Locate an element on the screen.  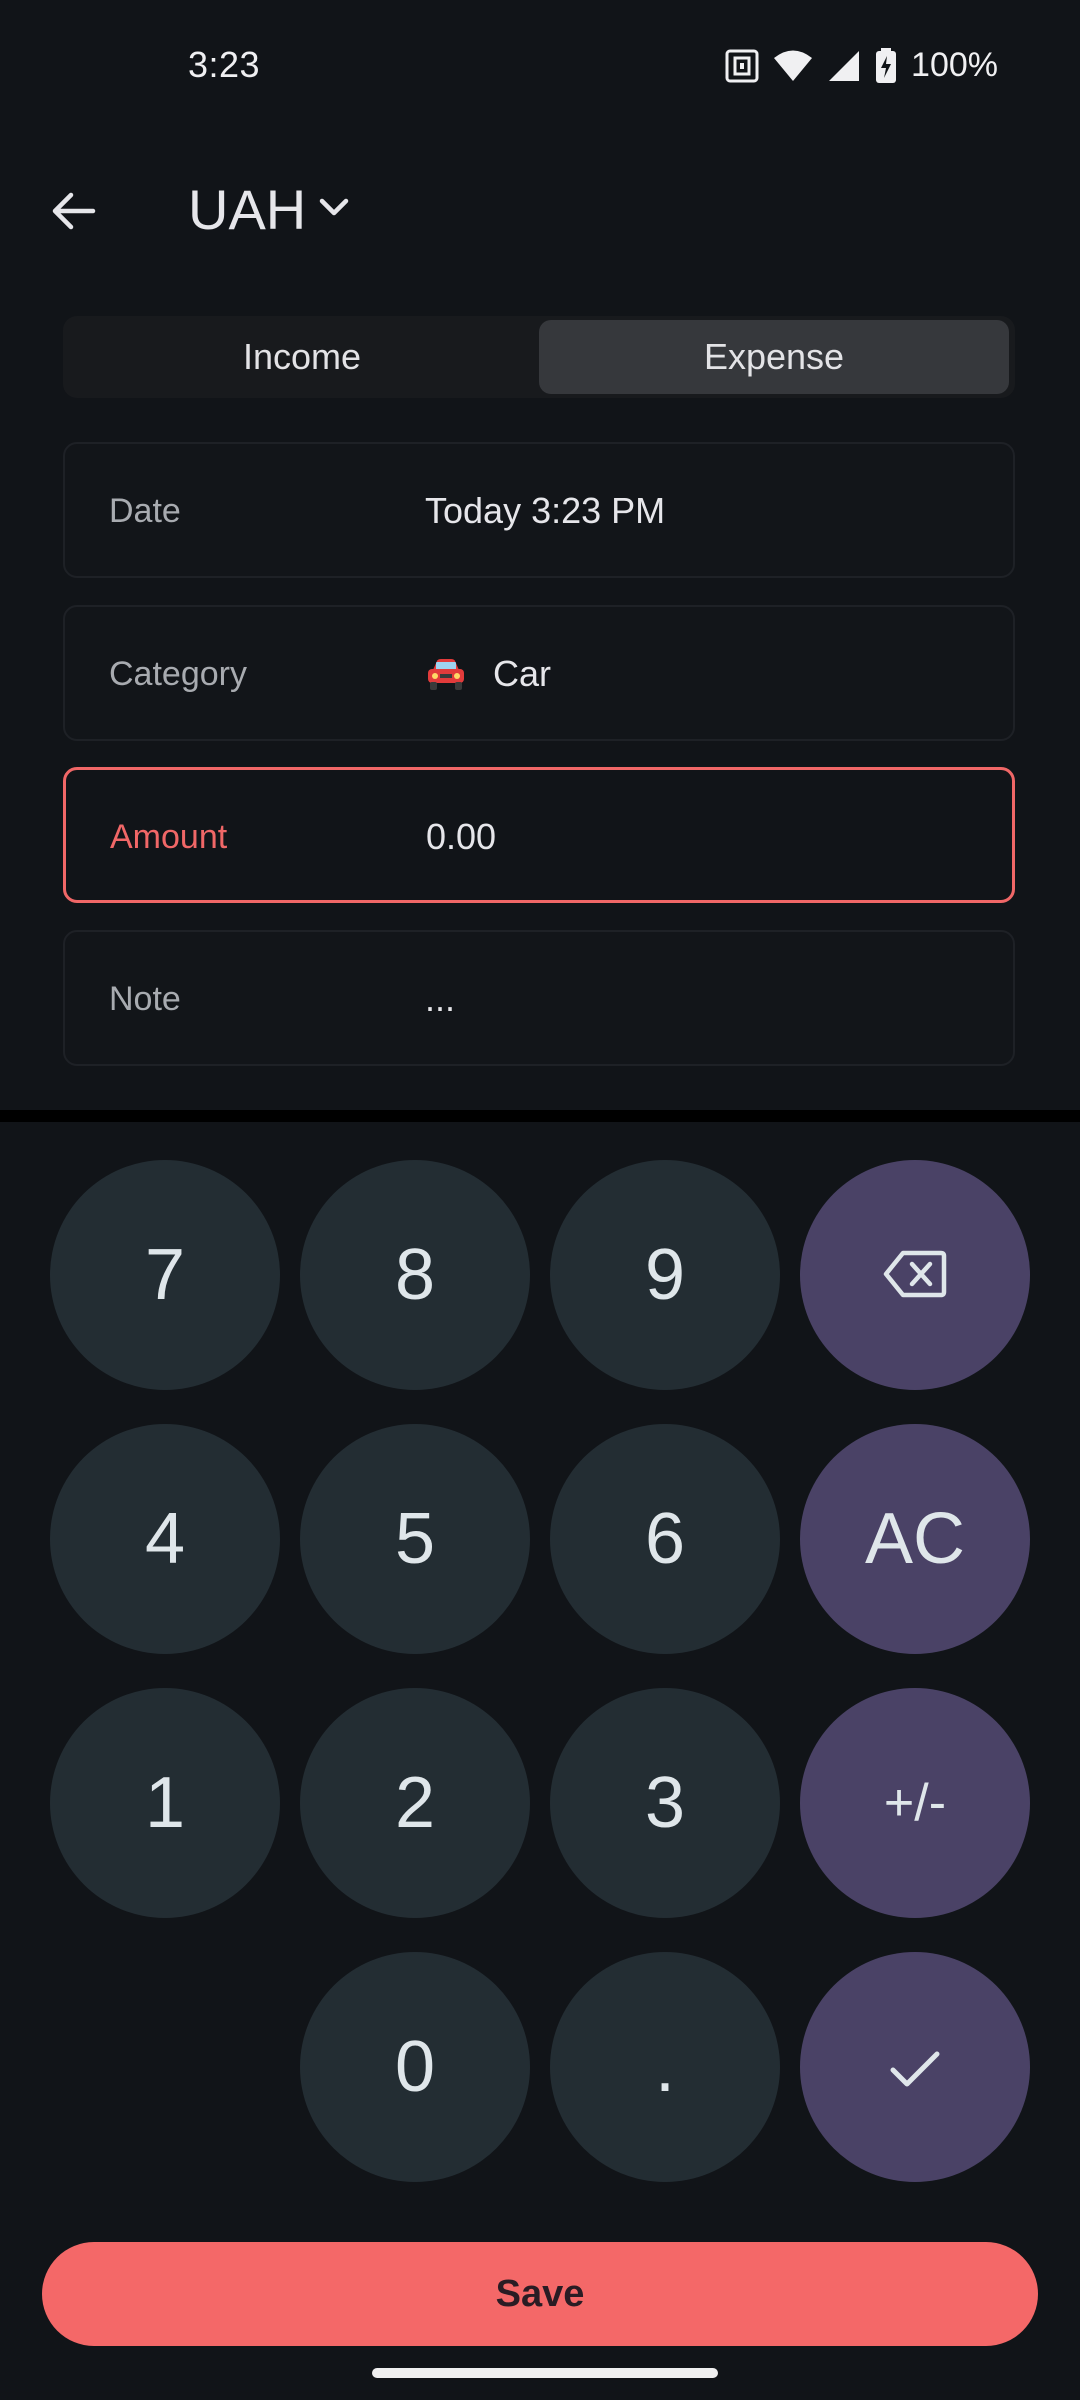
key-2: 2 is located at coordinates (415, 1803).